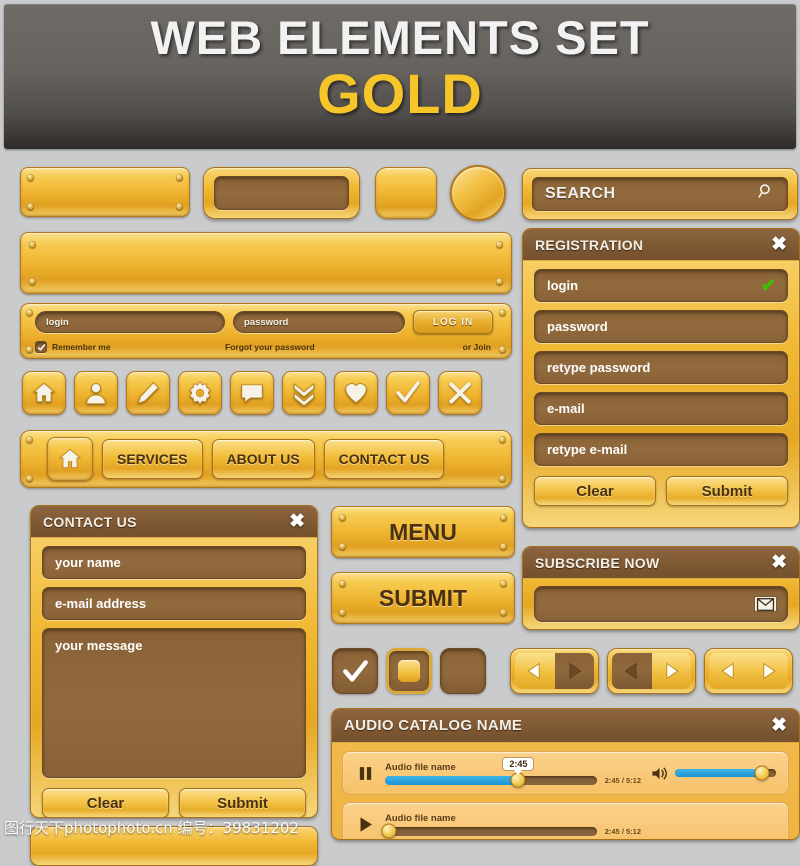 The image size is (800, 866). Describe the element at coordinates (489, 831) in the screenshot. I see `audio-progress-slider` at that location.